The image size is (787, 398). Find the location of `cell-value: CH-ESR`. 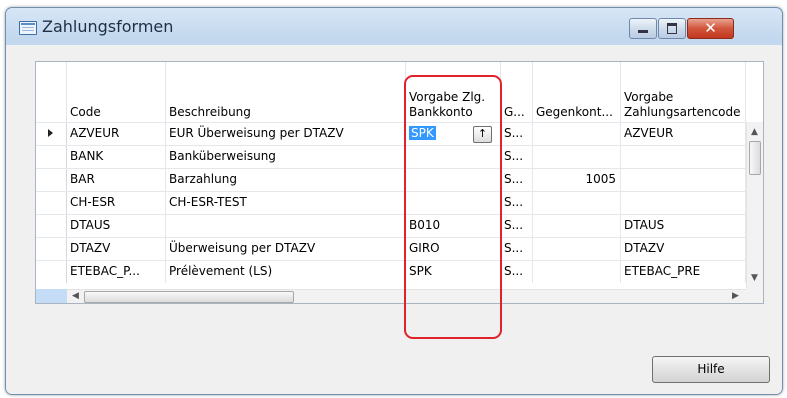

cell-value: CH-ESR is located at coordinates (93, 202).